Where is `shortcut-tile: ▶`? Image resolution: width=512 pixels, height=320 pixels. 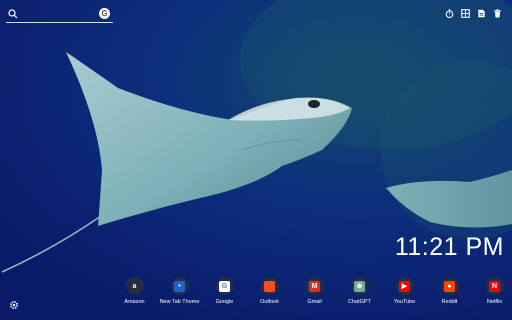
shortcut-tile: ▶ is located at coordinates (404, 286).